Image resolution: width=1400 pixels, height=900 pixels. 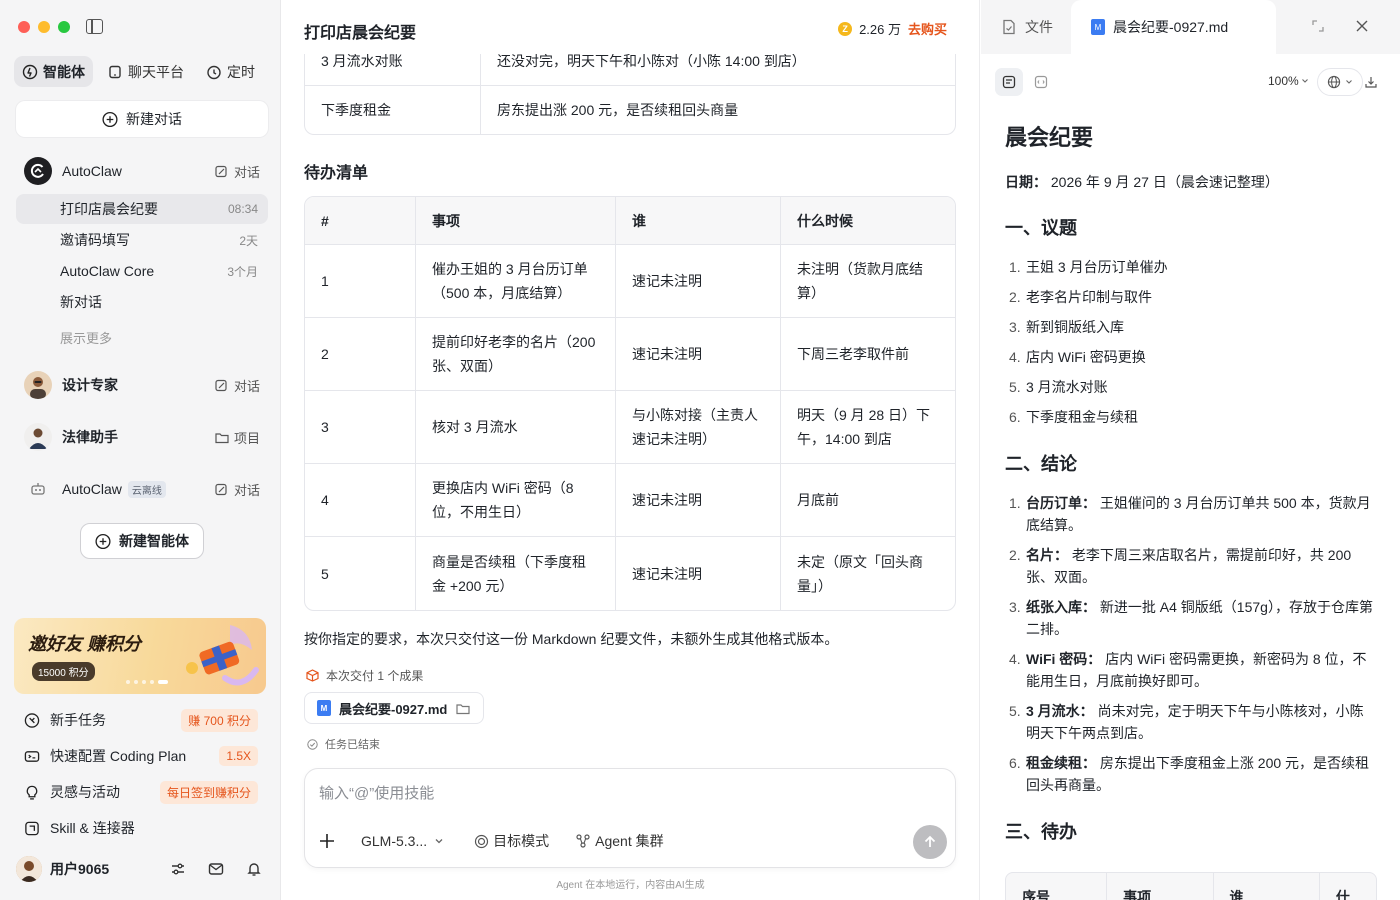 What do you see at coordinates (237, 171) in the screenshot?
I see `agent-autoclaw-chat-action: 对话` at bounding box center [237, 171].